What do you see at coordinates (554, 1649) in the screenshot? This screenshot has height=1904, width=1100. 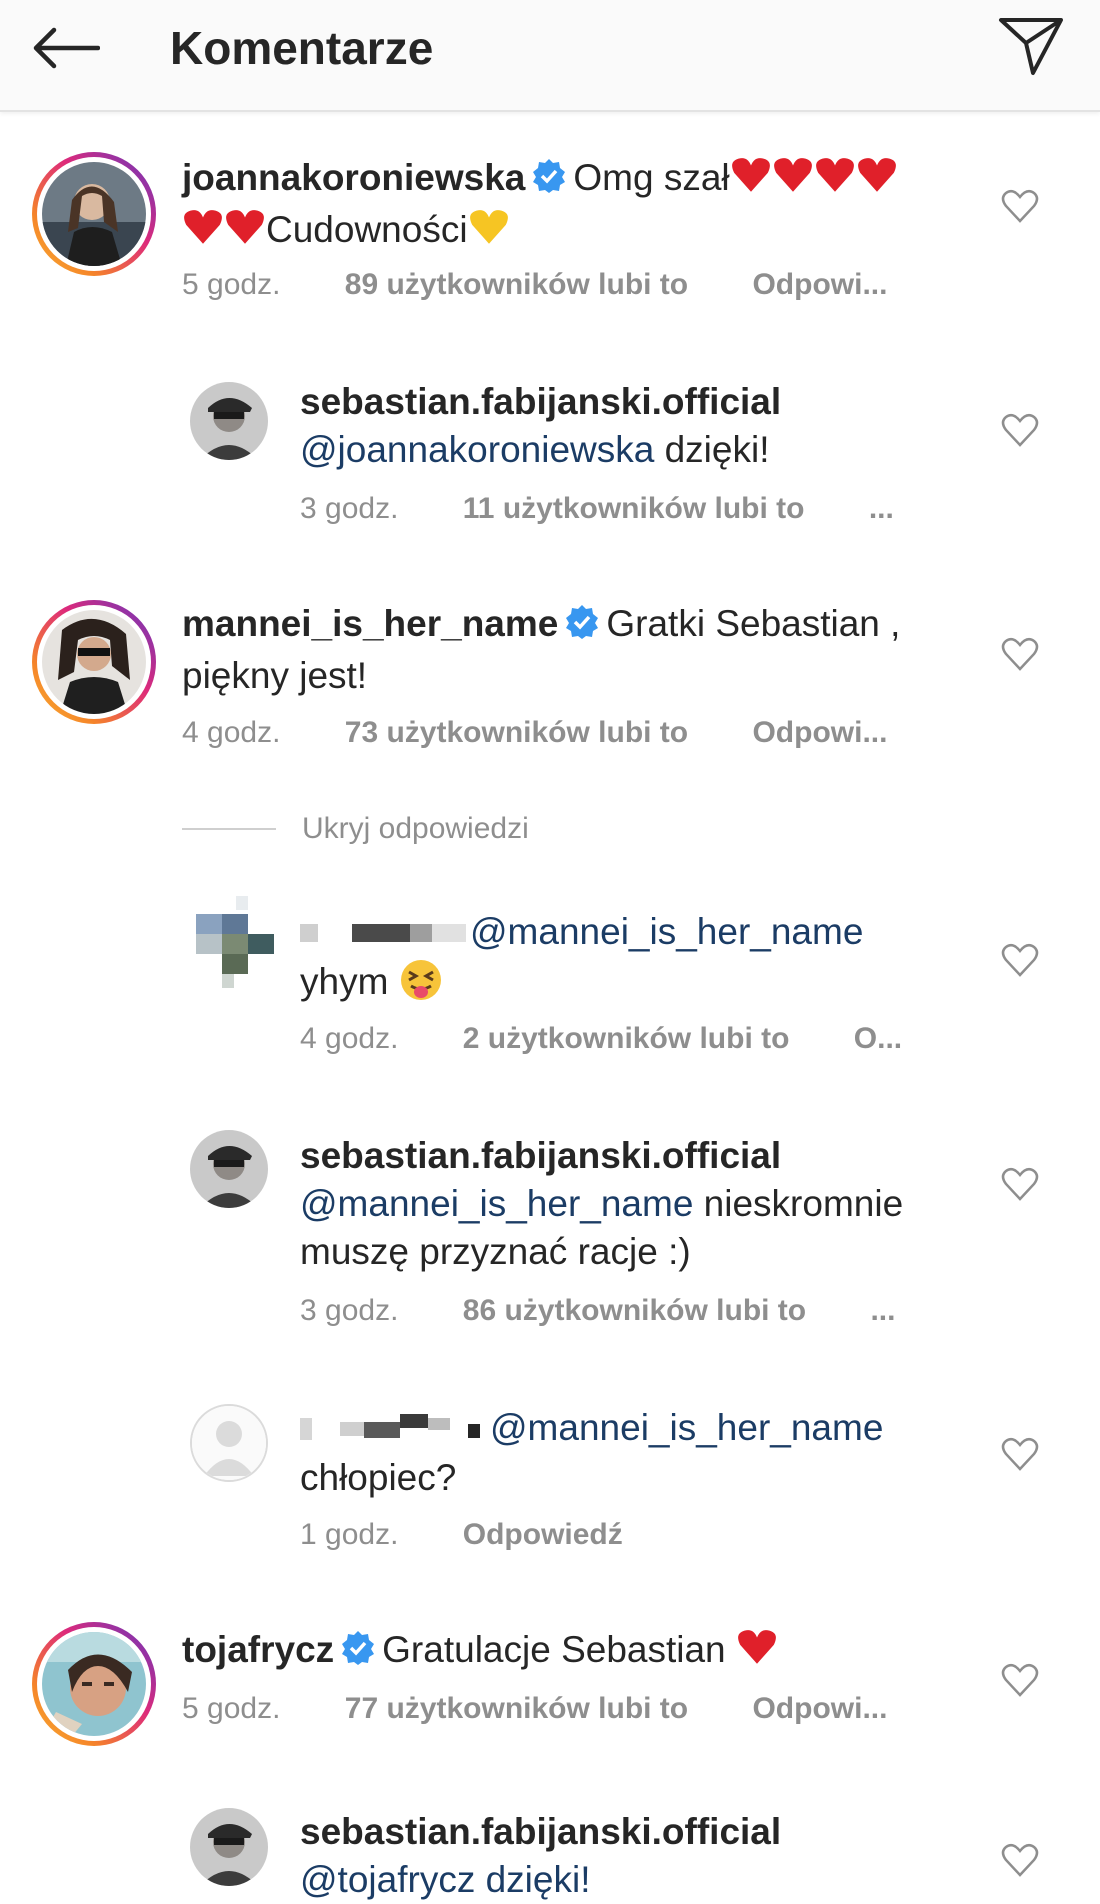 I see `comment-text: Gratulacje Sebastian` at bounding box center [554, 1649].